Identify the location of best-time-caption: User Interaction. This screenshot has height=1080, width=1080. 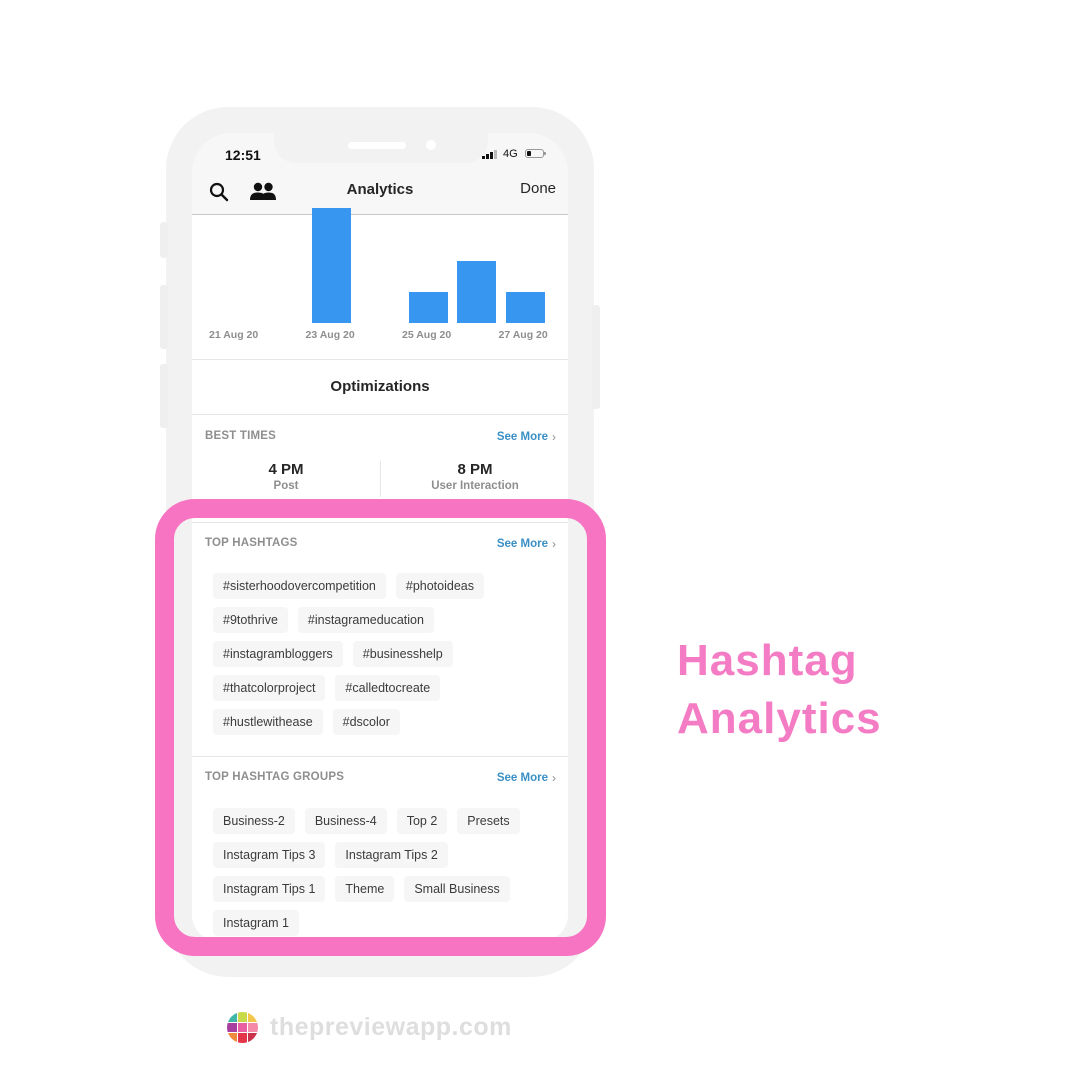
(475, 486).